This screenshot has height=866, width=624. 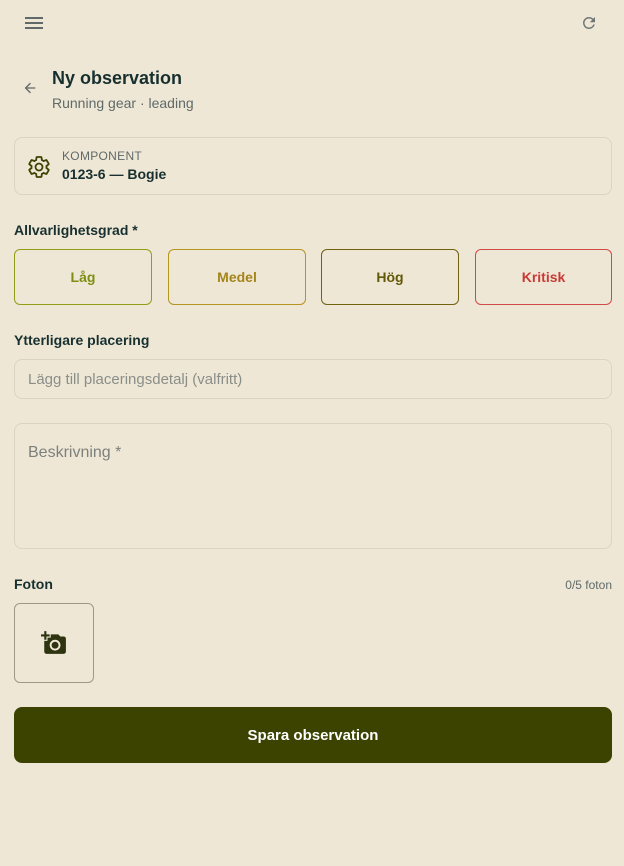 What do you see at coordinates (312, 23) in the screenshot?
I see `top-app-bar` at bounding box center [312, 23].